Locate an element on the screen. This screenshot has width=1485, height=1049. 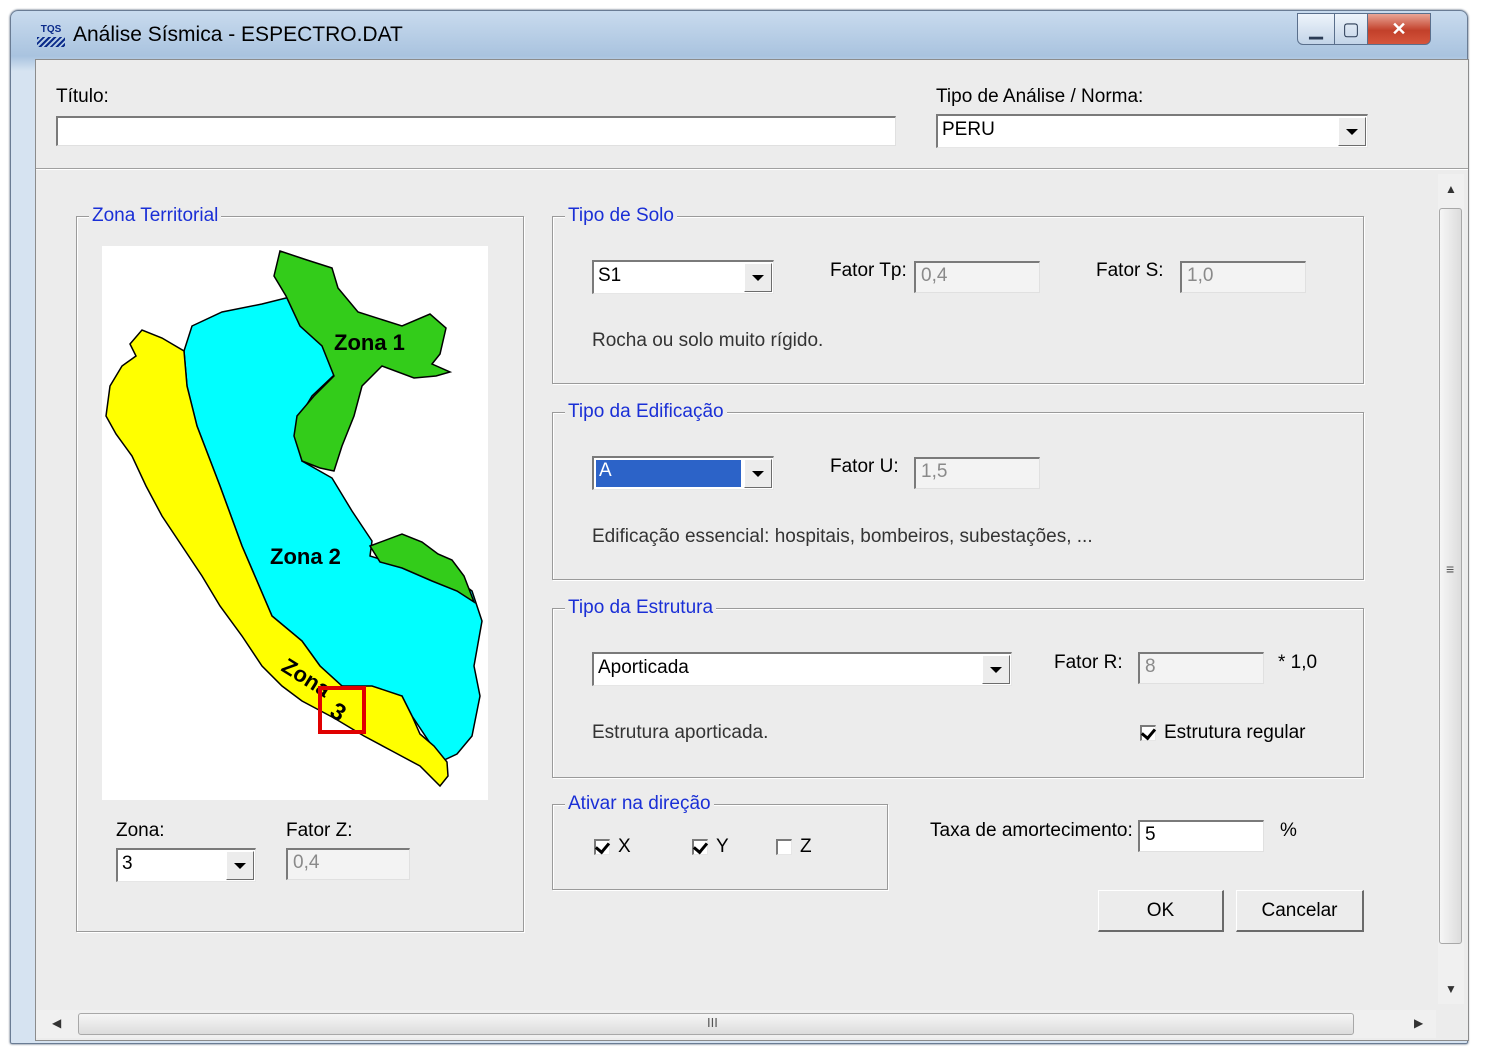
title-bar: TQS Análise Sísmica - ESPECTRO.DAT ▁ ▢ ✕ is located at coordinates (739, 35).